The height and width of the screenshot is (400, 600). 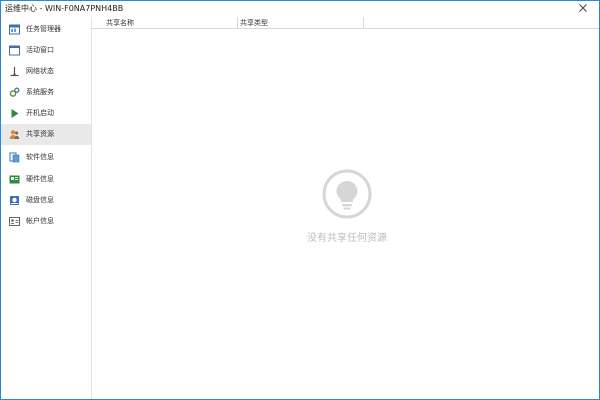 I want to click on sidebar-item-startup: 开机启动, so click(x=46, y=113).